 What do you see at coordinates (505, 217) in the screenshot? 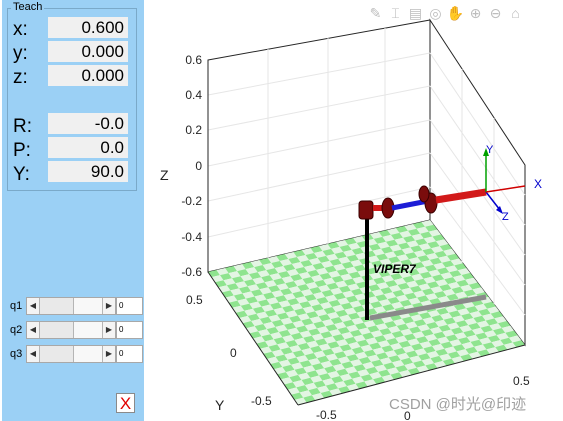
I see `frame-z-label: Z` at bounding box center [505, 217].